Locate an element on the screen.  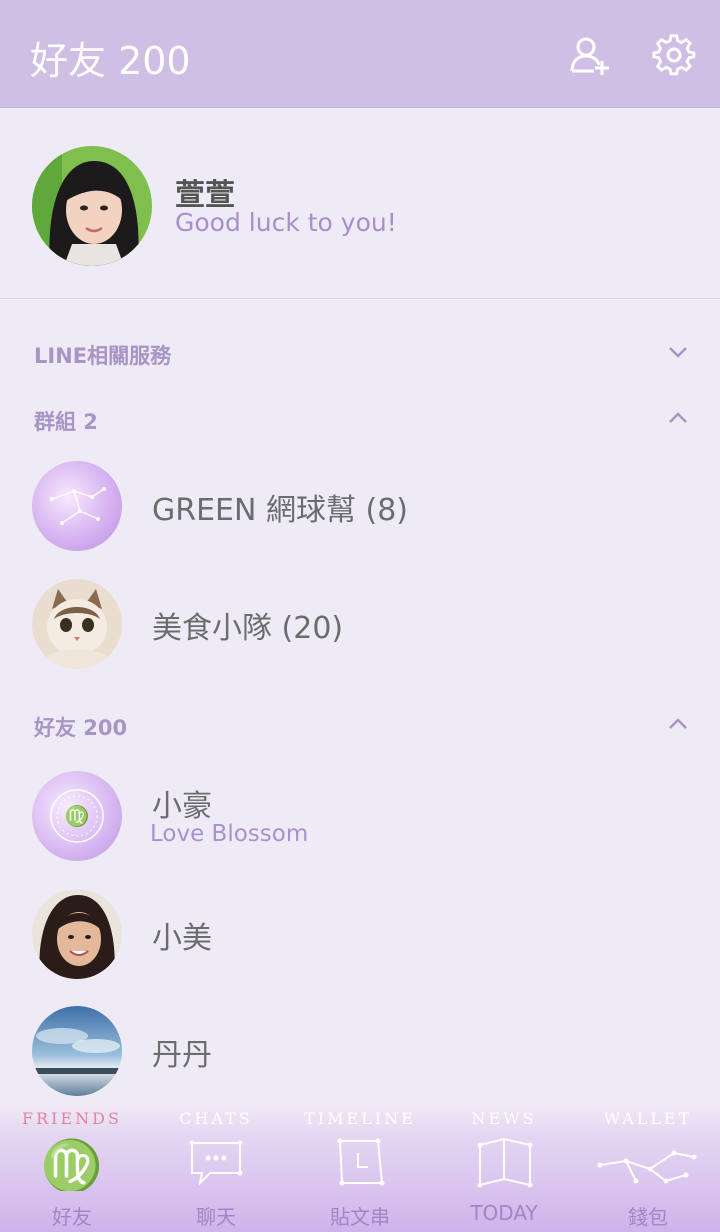
friend-name: 丹丹 is located at coordinates (182, 1055).